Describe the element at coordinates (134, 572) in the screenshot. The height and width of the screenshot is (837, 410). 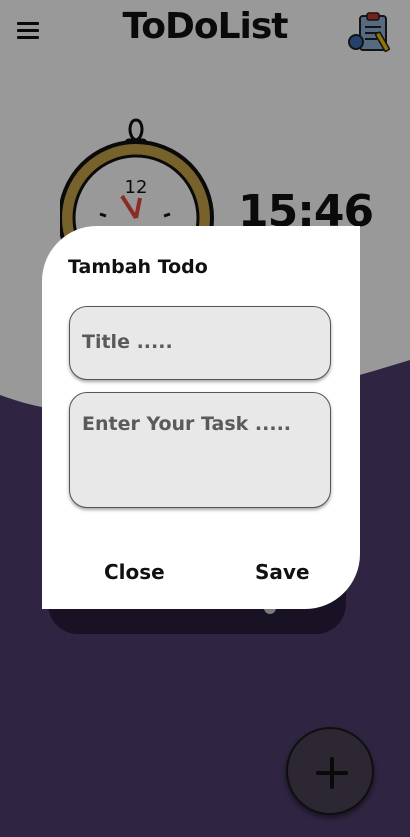
I see `close-button: Close` at that location.